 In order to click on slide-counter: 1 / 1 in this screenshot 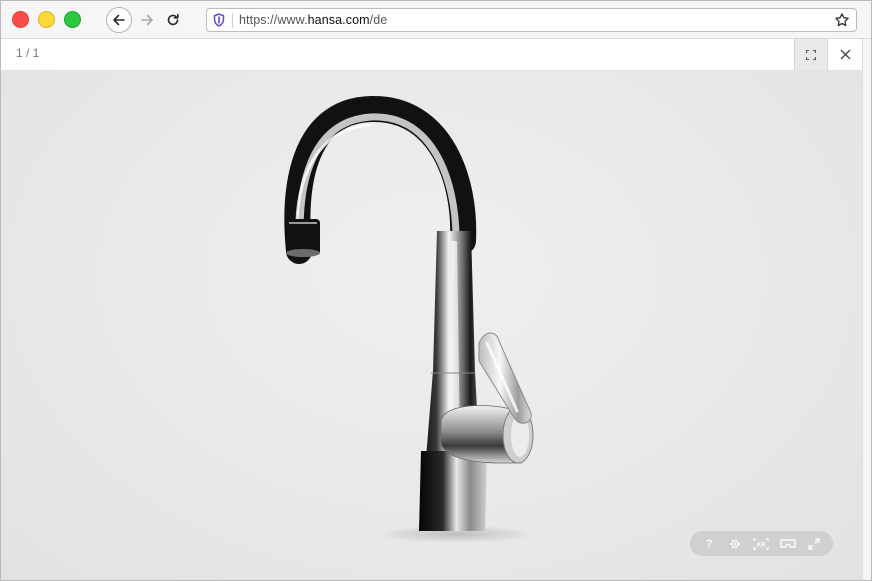, I will do `click(28, 53)`.